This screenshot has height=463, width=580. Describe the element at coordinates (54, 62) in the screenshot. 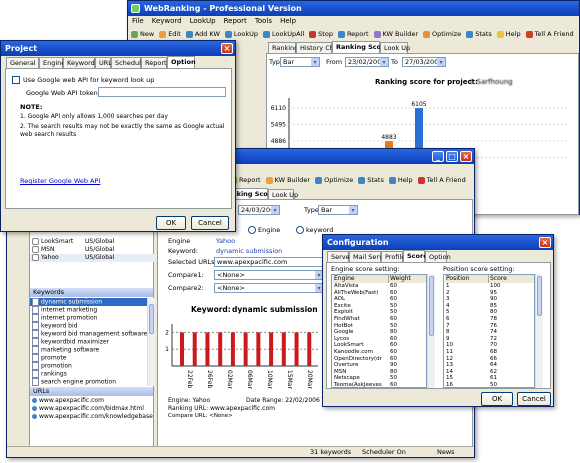

I see `tab-engines: Engines` at that location.